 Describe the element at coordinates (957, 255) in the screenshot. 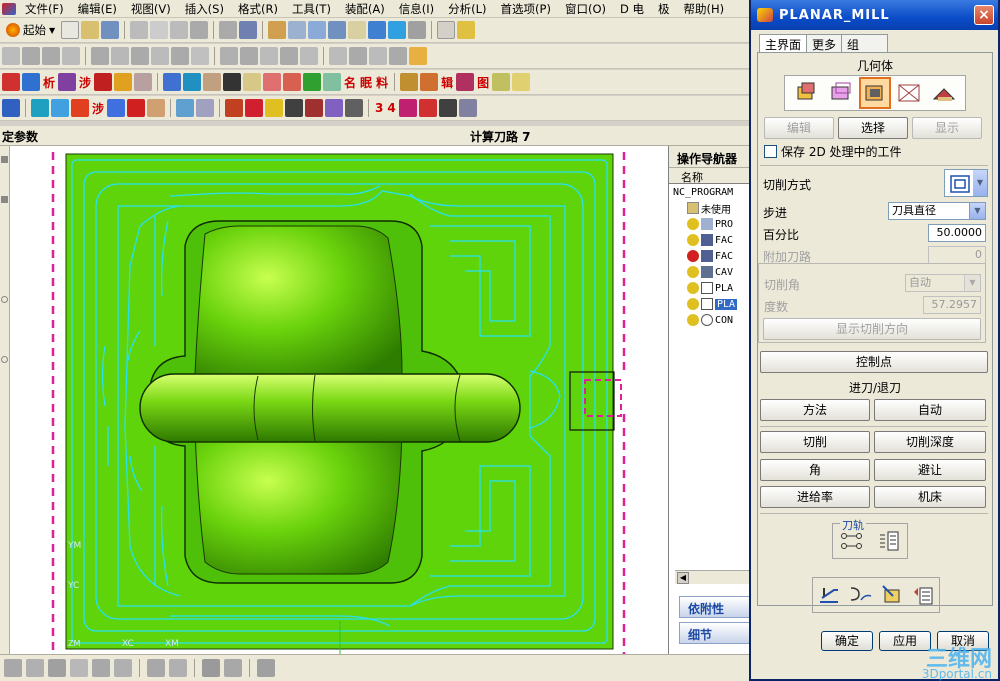

I see `extra-passes-input: 0` at that location.